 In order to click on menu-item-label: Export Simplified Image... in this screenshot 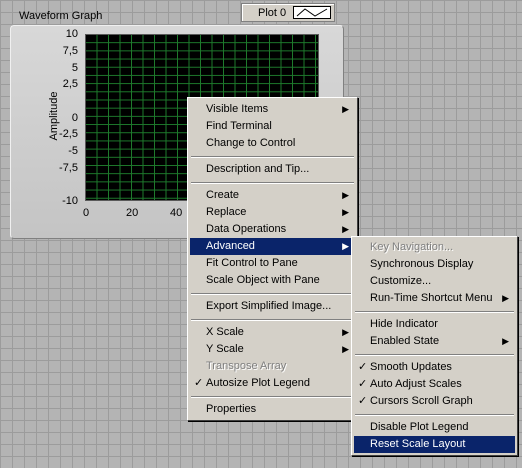, I will do `click(269, 306)`.